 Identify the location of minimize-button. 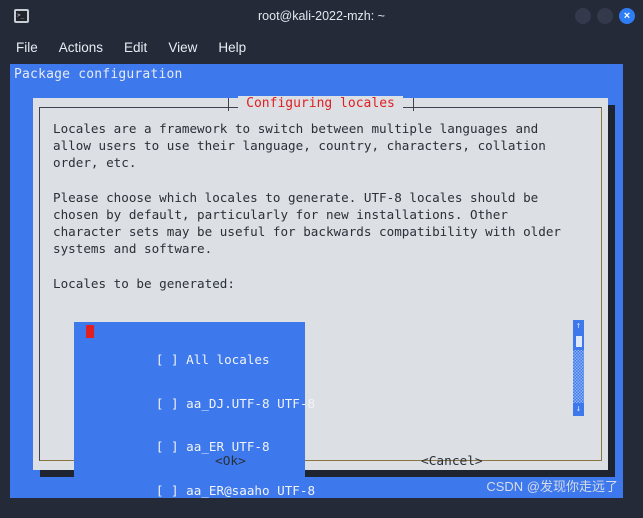
(583, 16).